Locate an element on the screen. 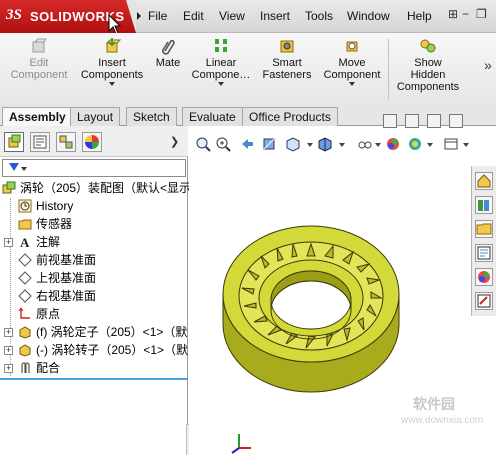 Image resolution: width=496 pixels, height=455 pixels. command-overflow-icon: » is located at coordinates (488, 65).